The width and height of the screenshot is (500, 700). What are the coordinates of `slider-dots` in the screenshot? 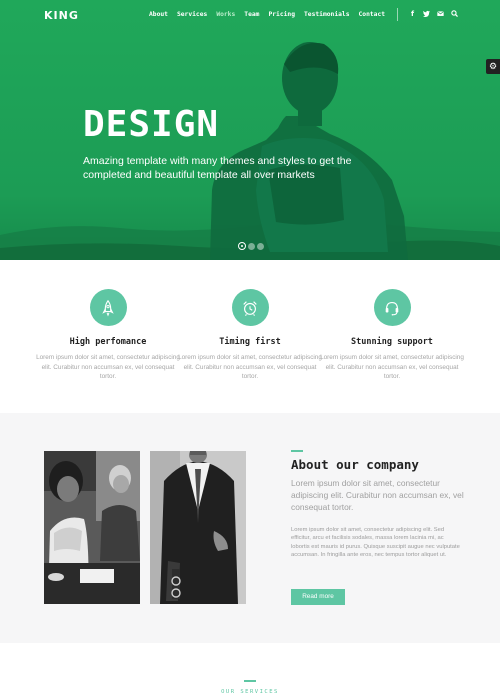 It's located at (251, 246).